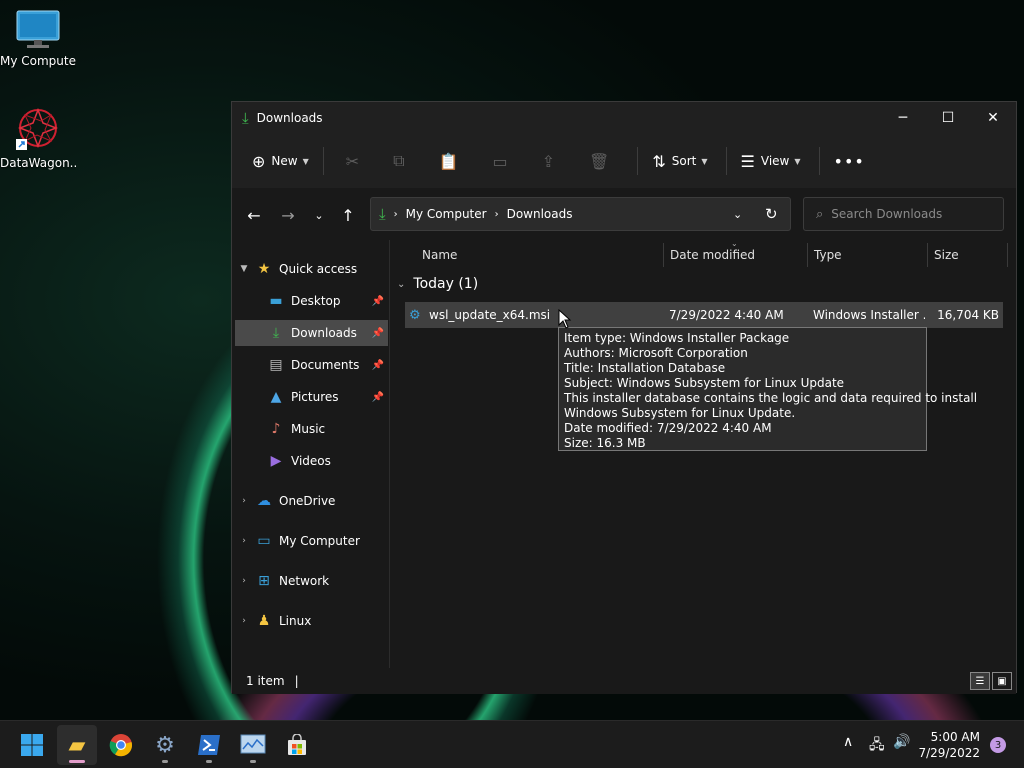 The height and width of the screenshot is (768, 1024). What do you see at coordinates (993, 118) in the screenshot?
I see `close-button: ✕` at bounding box center [993, 118].